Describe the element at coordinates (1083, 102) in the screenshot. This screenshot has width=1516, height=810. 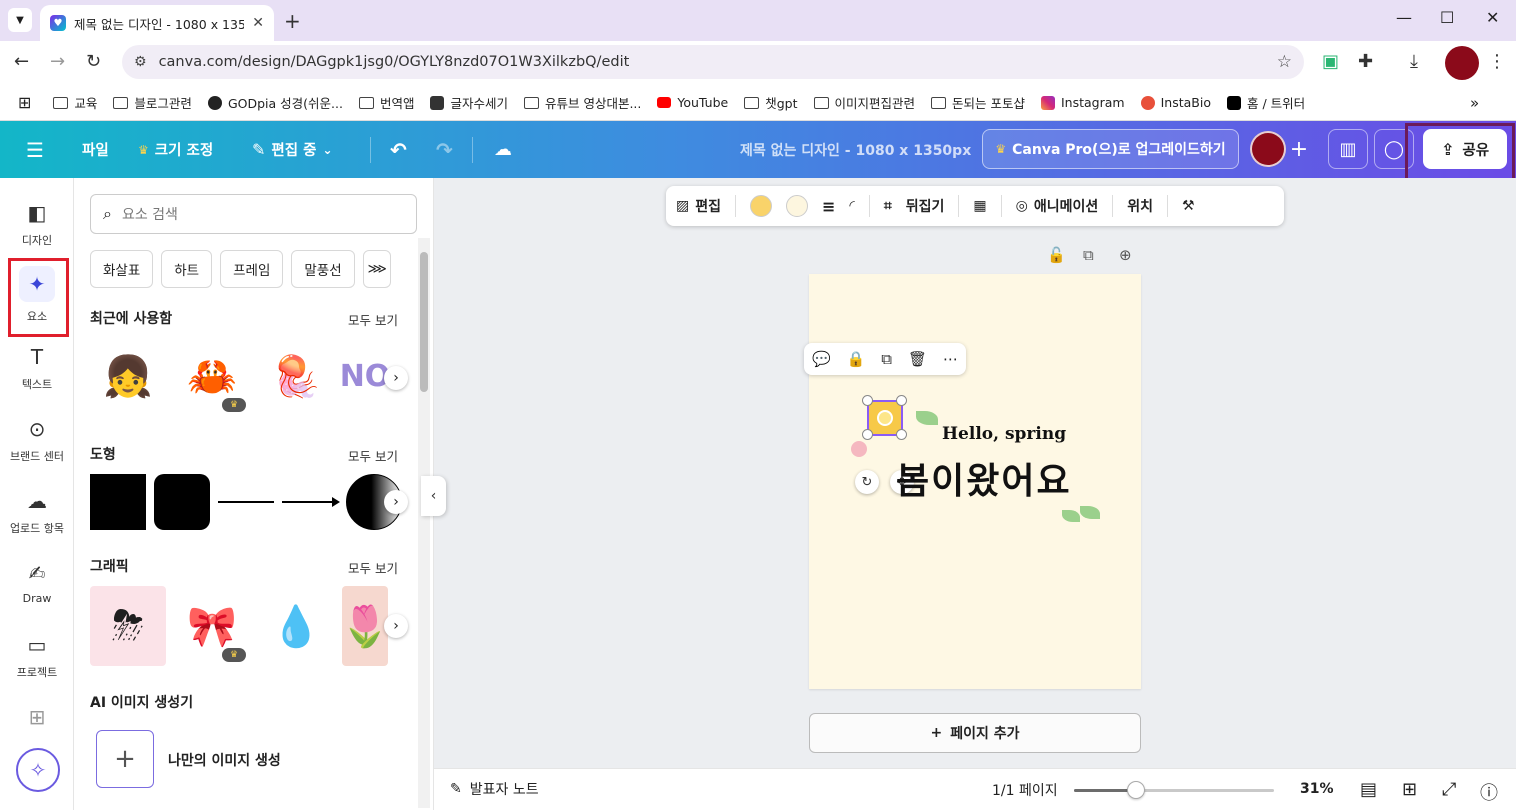
I see `bookmark-link: Instagram` at that location.